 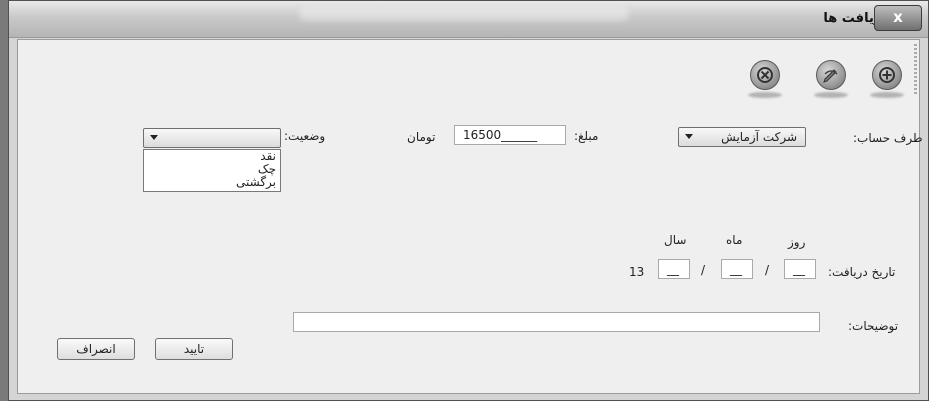 I want to click on delete-icon, so click(x=765, y=75).